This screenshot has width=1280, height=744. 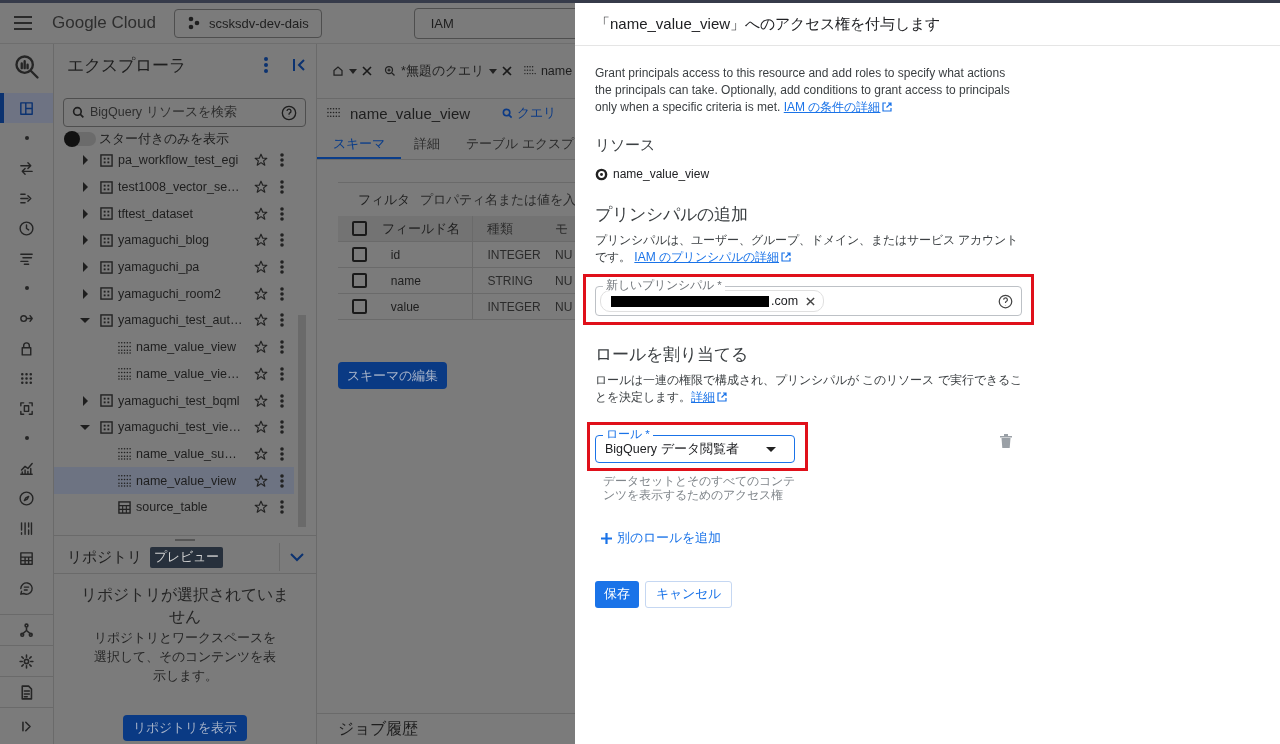 I want to click on toggle-switch, so click(x=80, y=139).